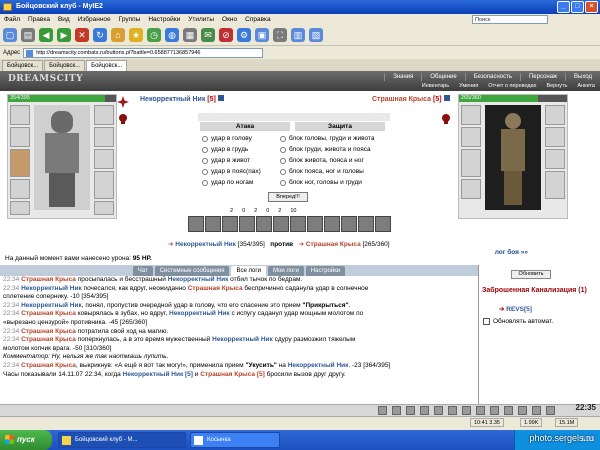 The height and width of the screenshot is (450, 600). What do you see at coordinates (402, 77) in the screenshot?
I see `nav-knowledge: Знания` at bounding box center [402, 77].